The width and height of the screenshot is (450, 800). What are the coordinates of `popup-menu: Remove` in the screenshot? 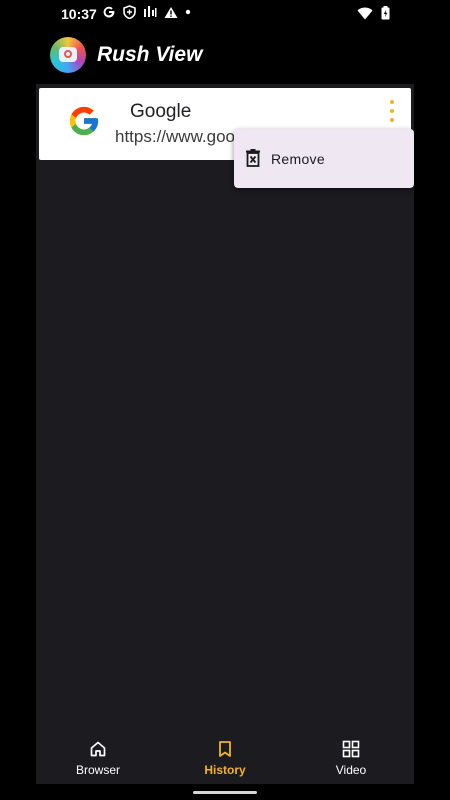 It's located at (324, 158).